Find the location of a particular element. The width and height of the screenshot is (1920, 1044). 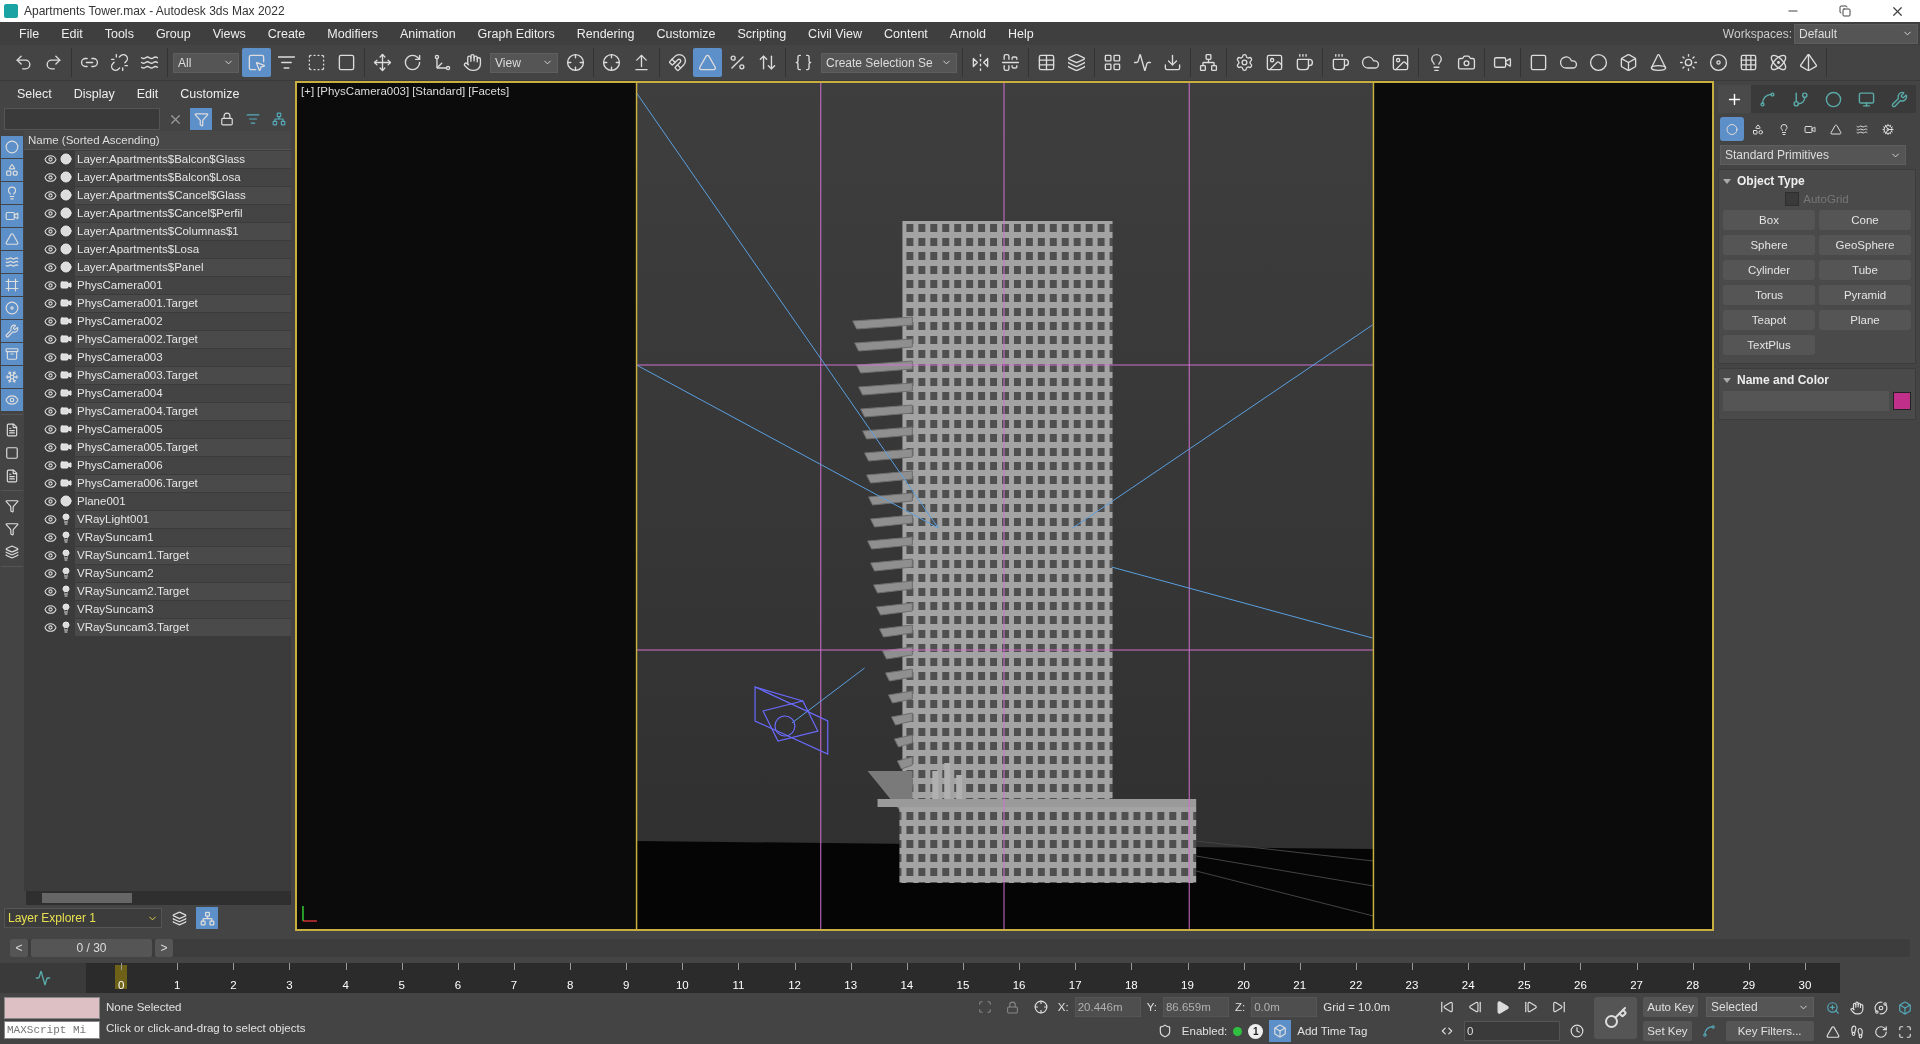

menu-item: Modifiers is located at coordinates (352, 33).